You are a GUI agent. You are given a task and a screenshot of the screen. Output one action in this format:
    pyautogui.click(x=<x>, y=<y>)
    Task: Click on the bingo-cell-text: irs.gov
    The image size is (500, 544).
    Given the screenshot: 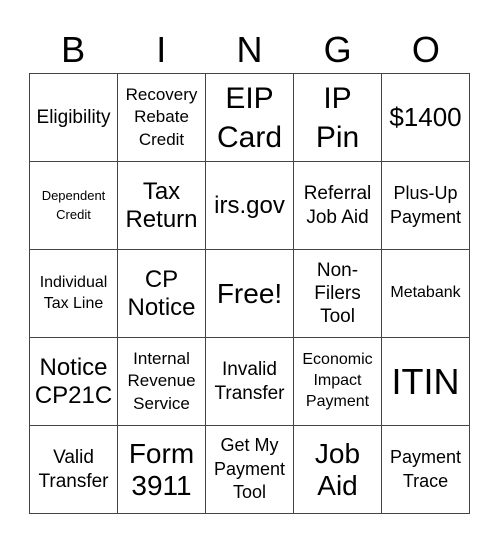 What is the action you would take?
    pyautogui.click(x=249, y=205)
    